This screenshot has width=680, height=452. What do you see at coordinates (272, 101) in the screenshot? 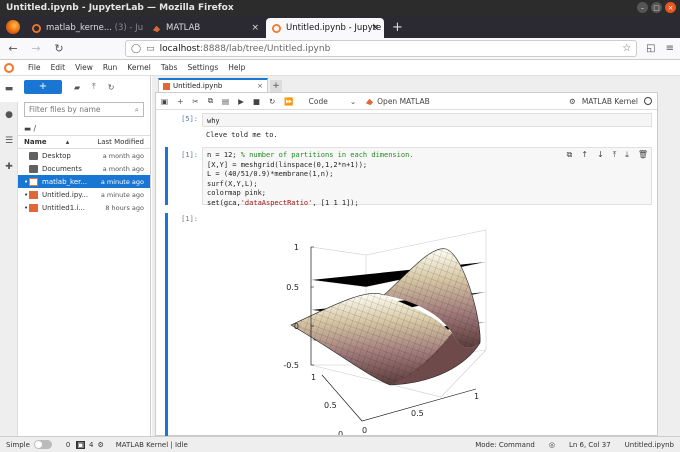
I see `restart-icon: ↻` at bounding box center [272, 101].